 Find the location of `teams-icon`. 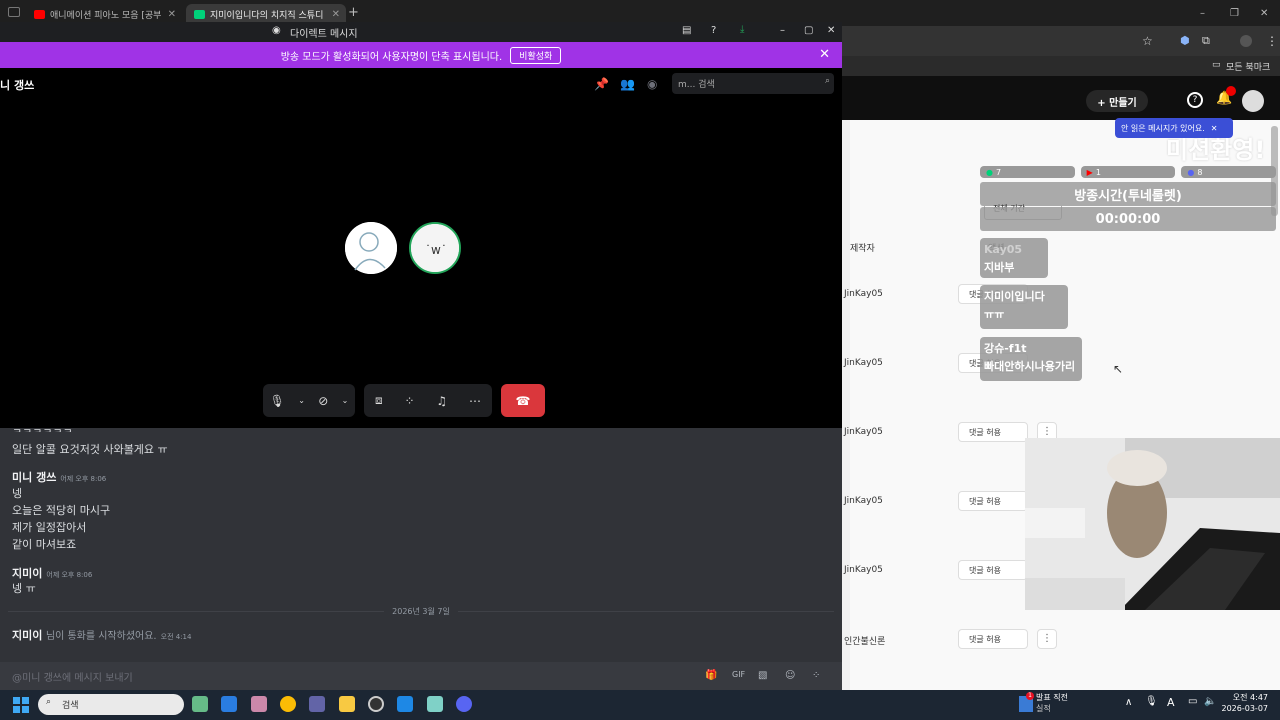

teams-icon is located at coordinates (317, 704).